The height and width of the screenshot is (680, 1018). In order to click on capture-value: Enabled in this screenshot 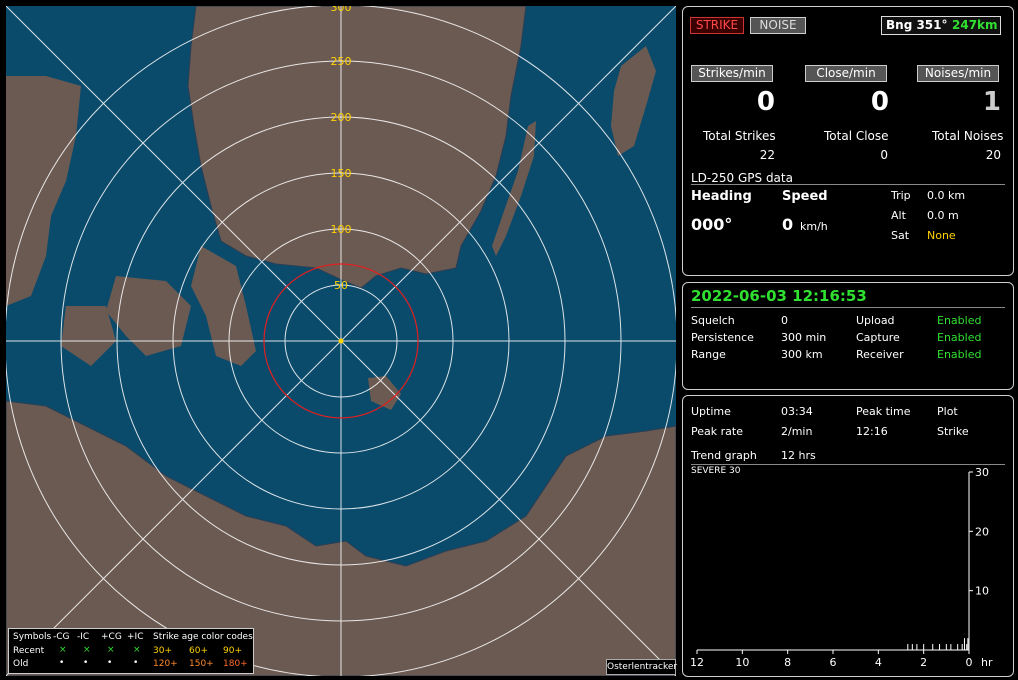, I will do `click(959, 337)`.